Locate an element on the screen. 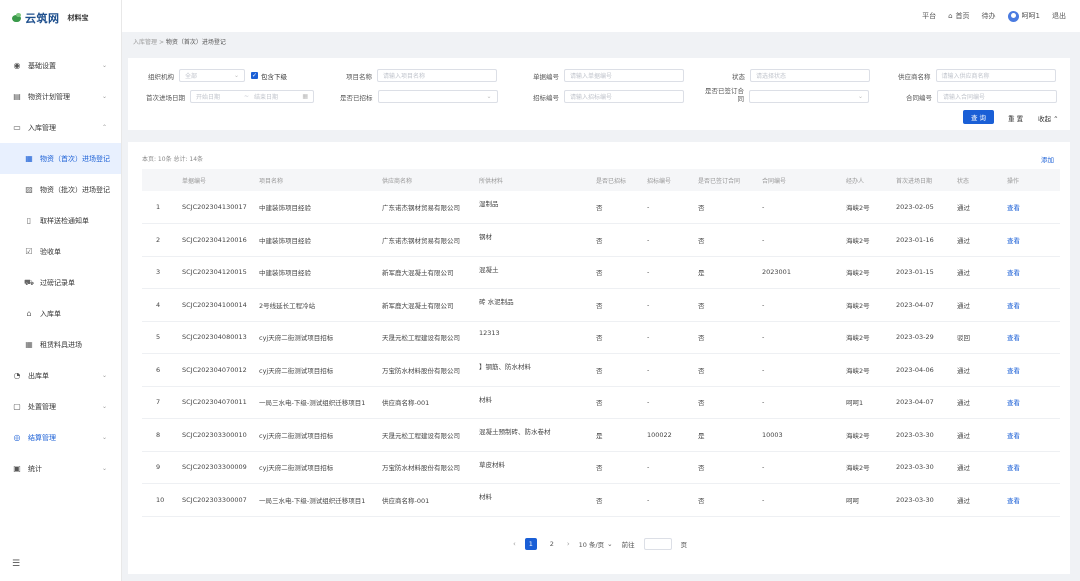 The image size is (1080, 581). home-link: ⌂ 首页 is located at coordinates (958, 16).